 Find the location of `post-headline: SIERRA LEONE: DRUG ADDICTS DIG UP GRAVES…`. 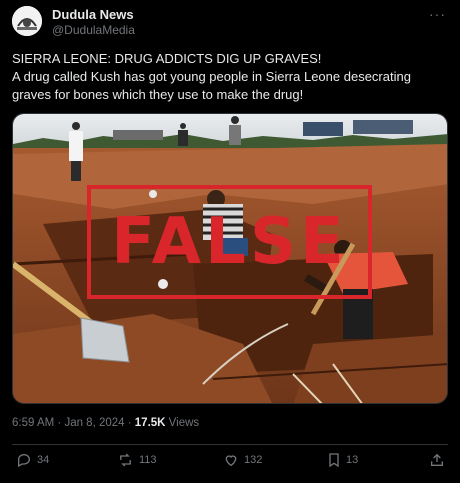

post-headline: SIERRA LEONE: DRUG ADDICTS DIG UP GRAVES… is located at coordinates (167, 58).